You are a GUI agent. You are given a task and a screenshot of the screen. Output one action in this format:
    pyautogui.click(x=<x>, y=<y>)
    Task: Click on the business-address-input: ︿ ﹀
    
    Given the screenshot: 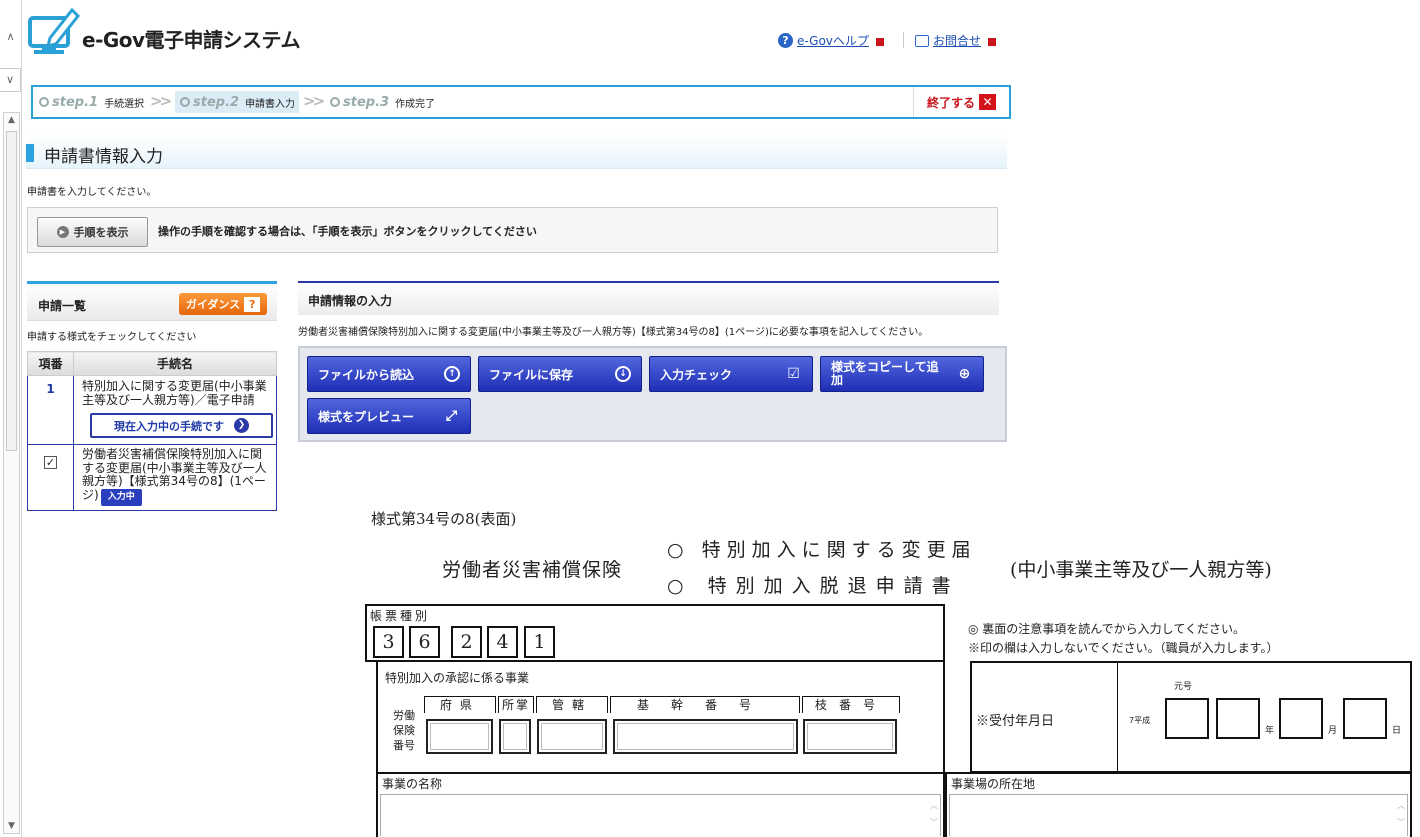 What is the action you would take?
    pyautogui.click(x=1178, y=815)
    